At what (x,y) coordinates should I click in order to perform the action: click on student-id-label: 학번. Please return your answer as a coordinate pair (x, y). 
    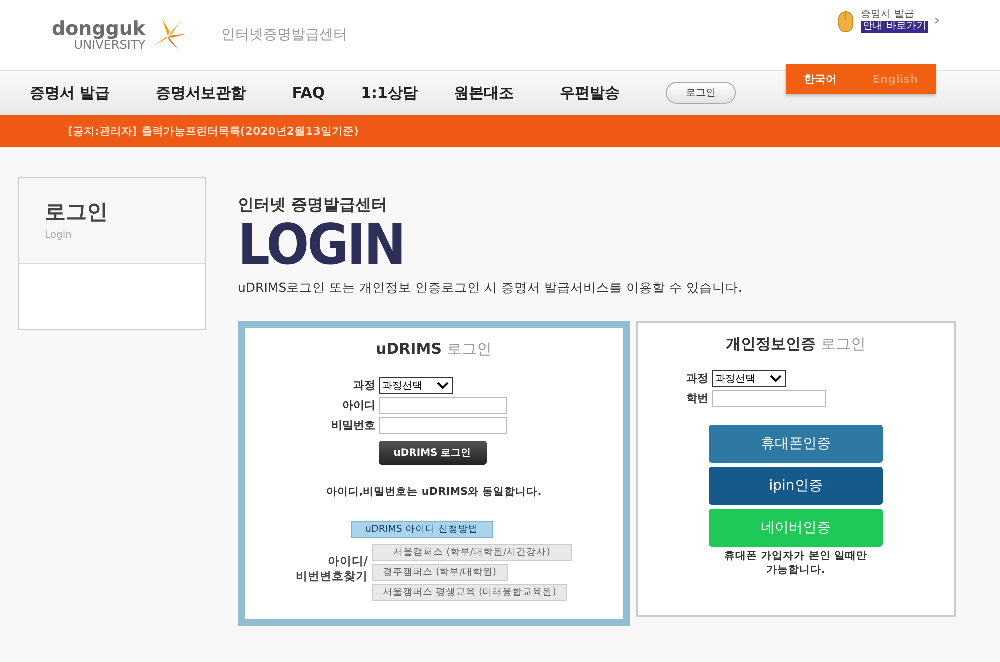
    Looking at the image, I should click on (697, 398).